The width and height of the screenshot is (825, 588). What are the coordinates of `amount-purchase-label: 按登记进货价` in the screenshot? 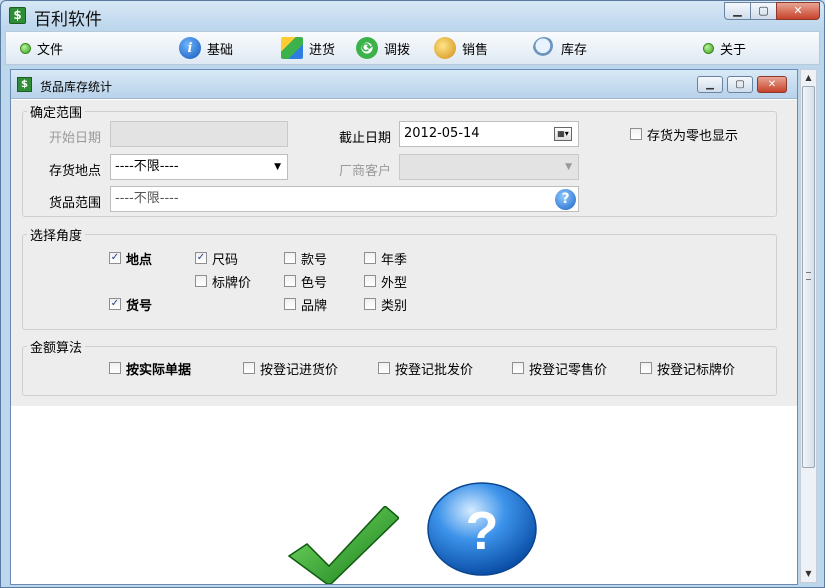 It's located at (299, 370).